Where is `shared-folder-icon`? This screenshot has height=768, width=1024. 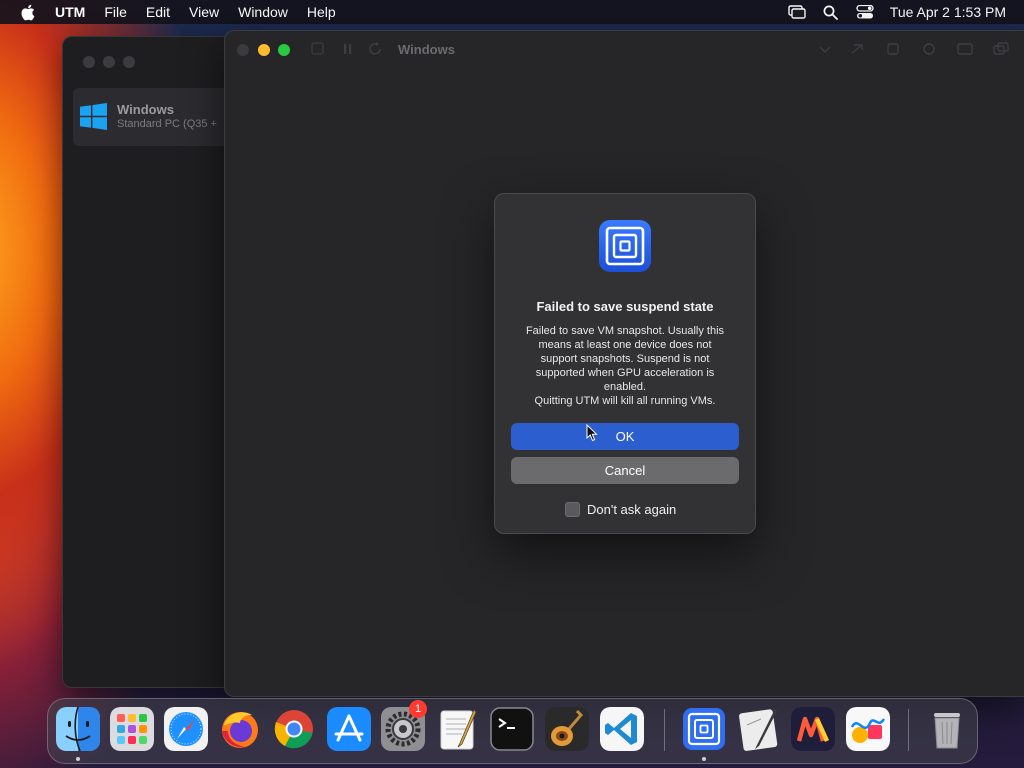 shared-folder-icon is located at coordinates (929, 49).